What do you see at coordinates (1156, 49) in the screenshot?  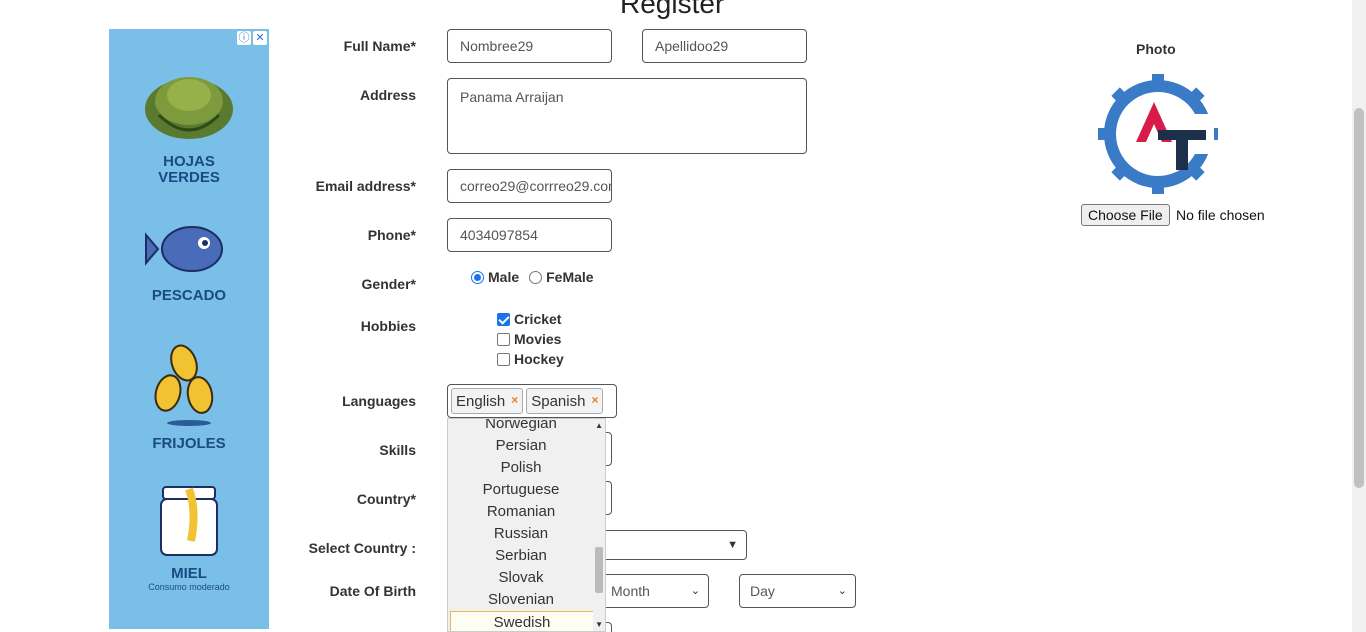 I see `photo-label: Photo` at bounding box center [1156, 49].